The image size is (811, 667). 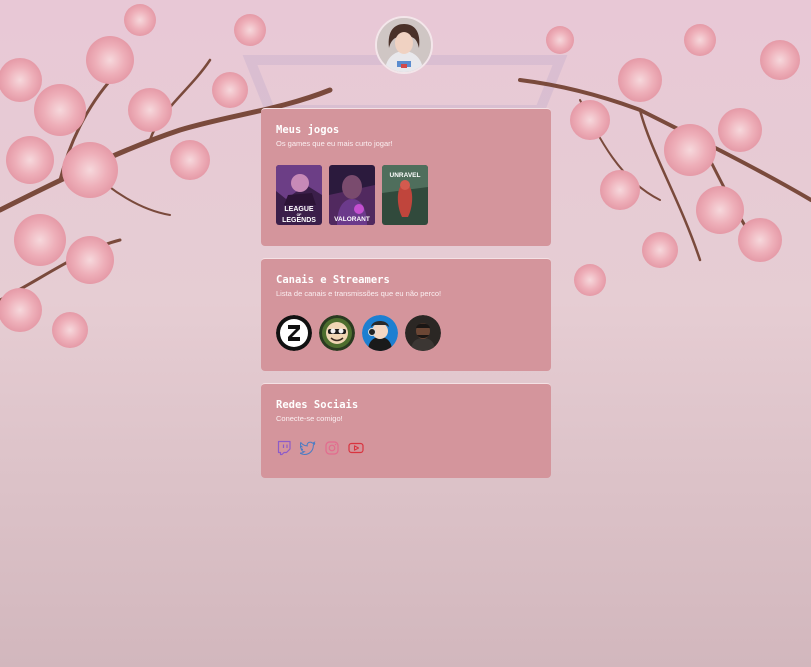 I want to click on avatar-image, so click(x=404, y=45).